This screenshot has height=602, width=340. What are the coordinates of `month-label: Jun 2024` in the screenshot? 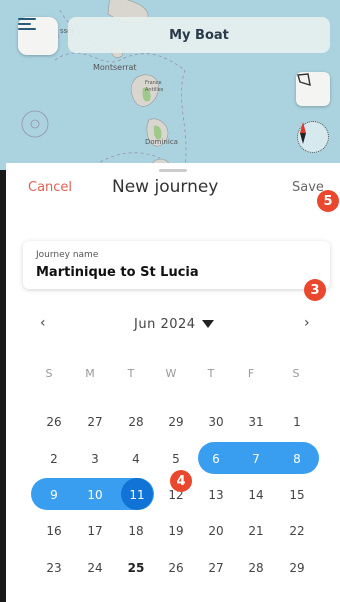 It's located at (165, 324).